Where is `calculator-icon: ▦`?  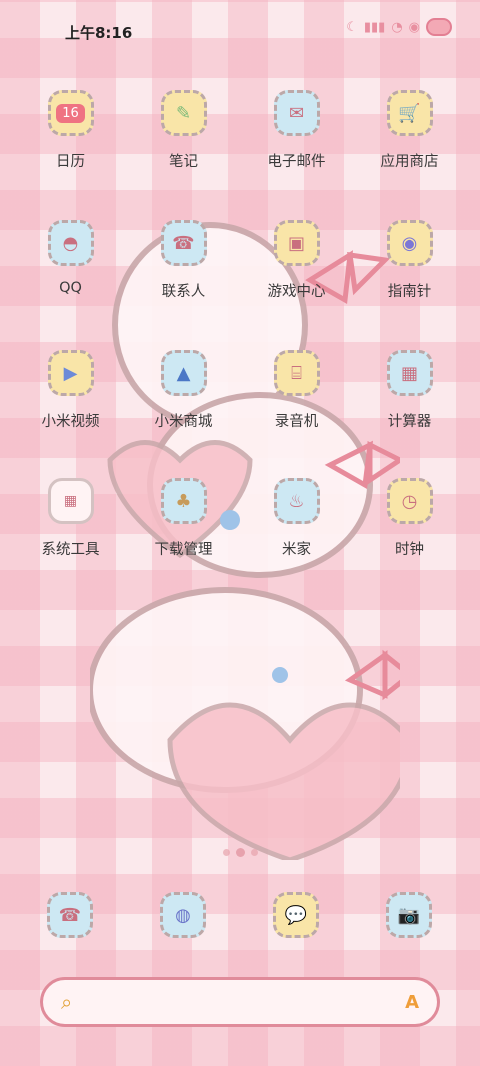
calculator-icon: ▦ is located at coordinates (409, 373).